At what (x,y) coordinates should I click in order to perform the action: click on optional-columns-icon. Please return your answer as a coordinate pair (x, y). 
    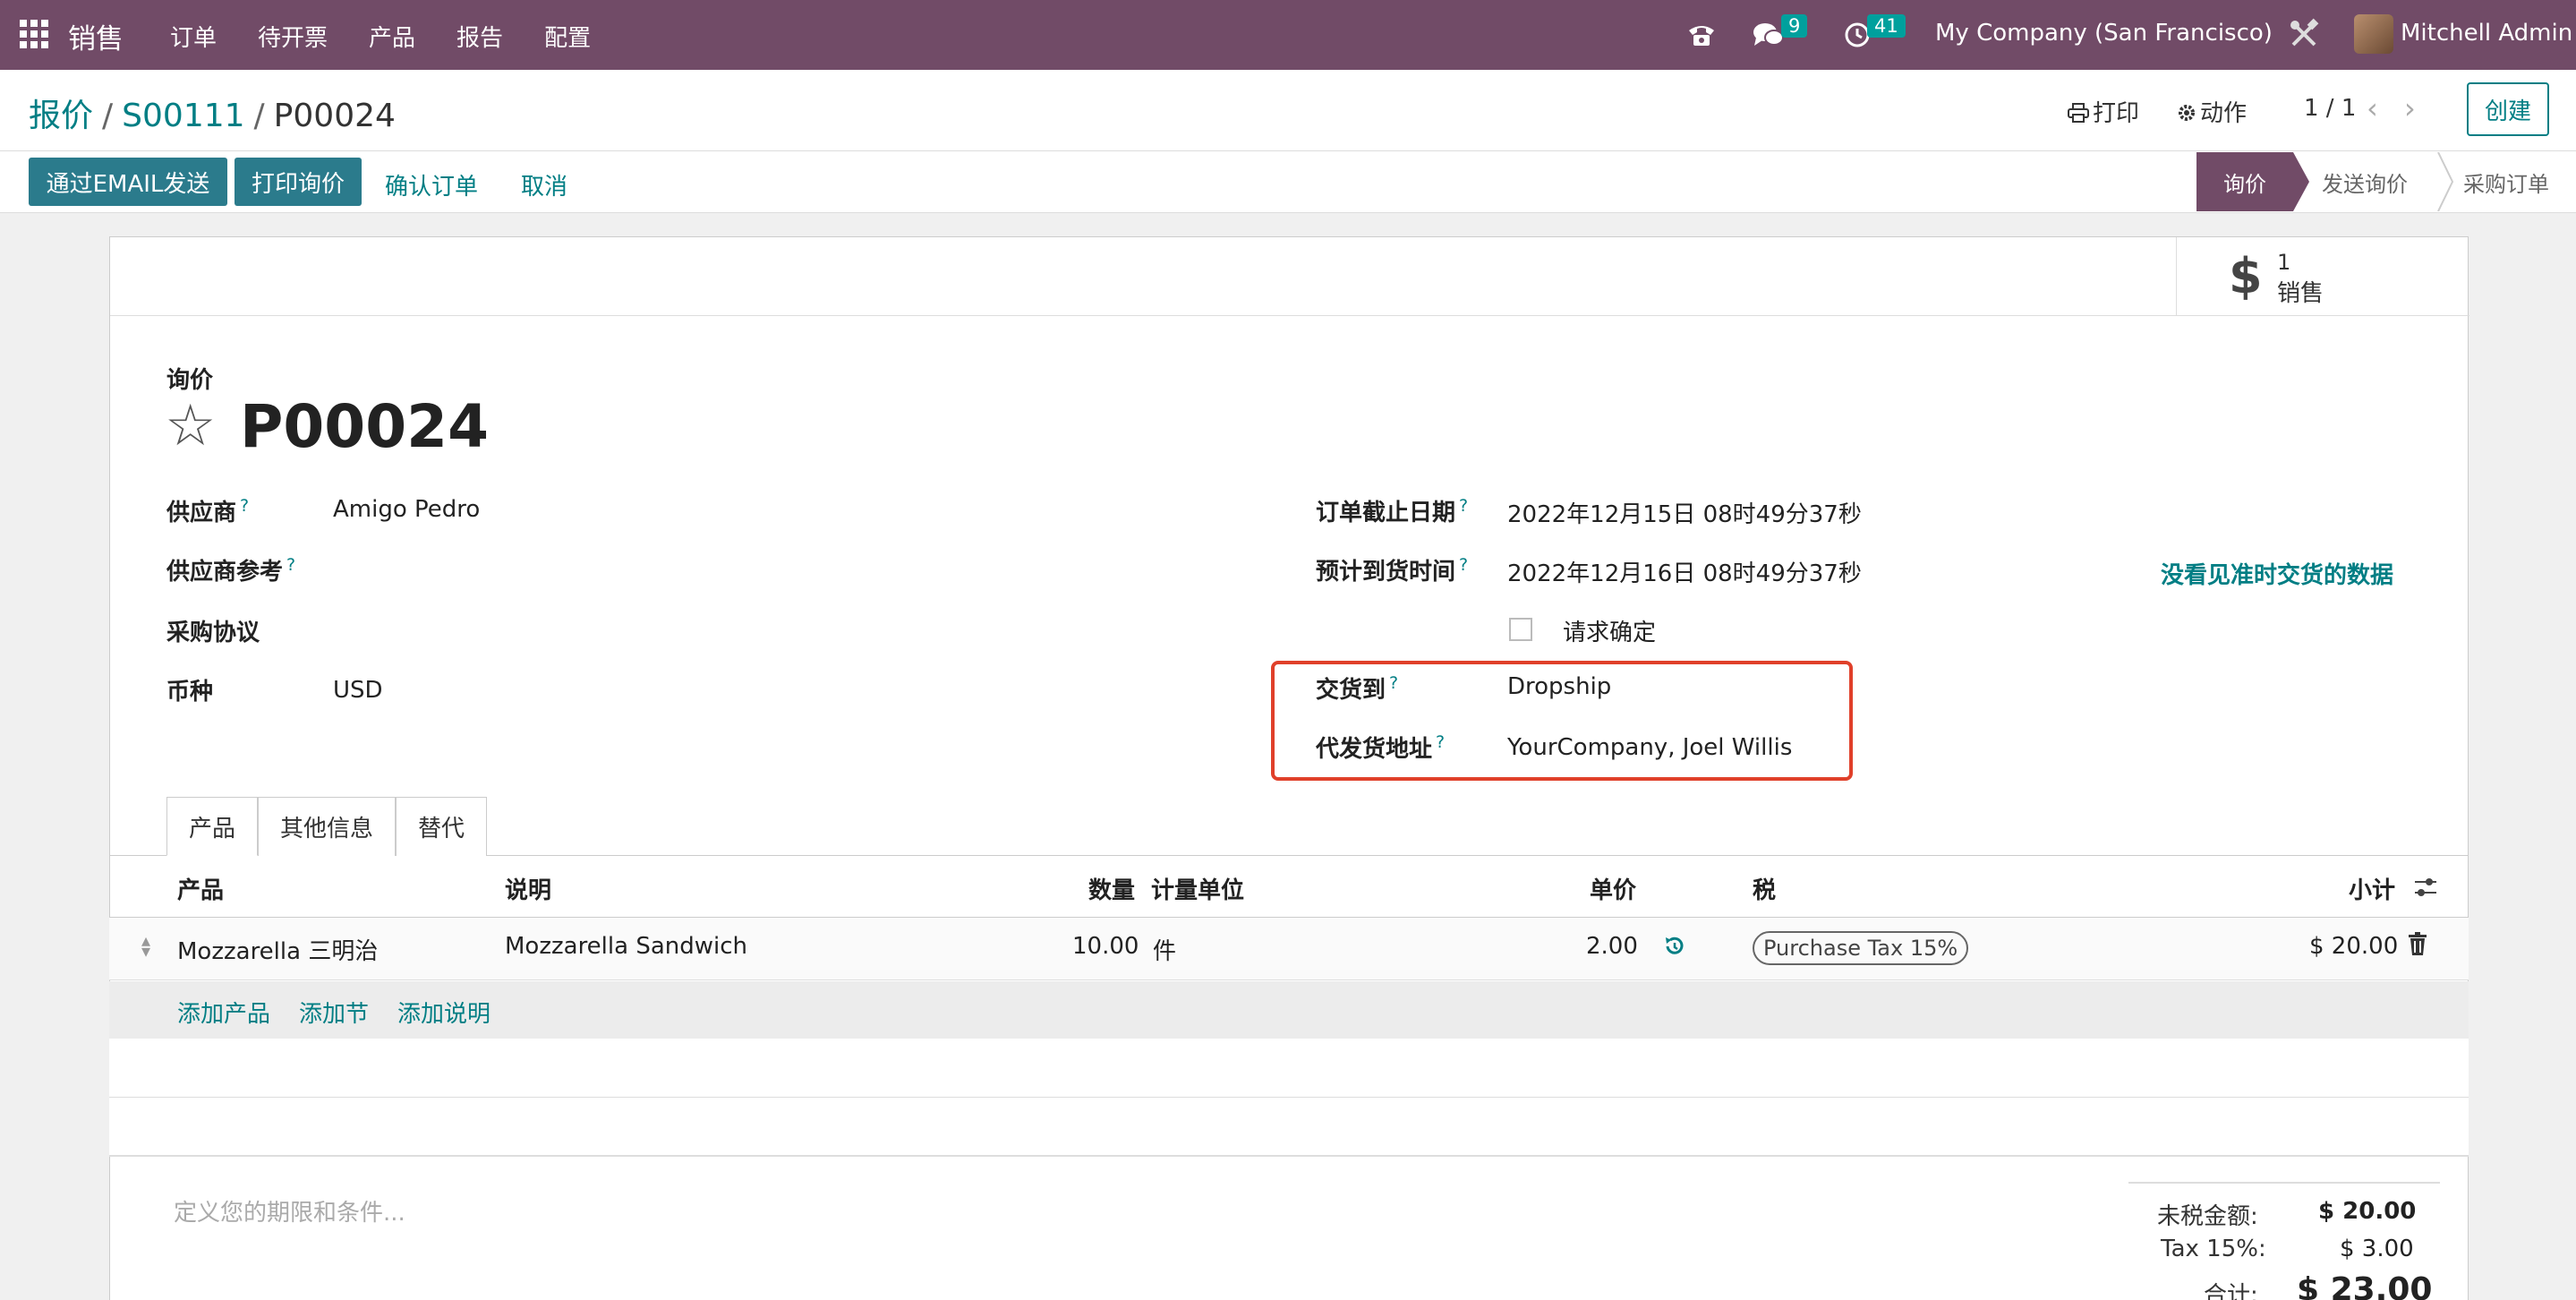
    Looking at the image, I should click on (2425, 887).